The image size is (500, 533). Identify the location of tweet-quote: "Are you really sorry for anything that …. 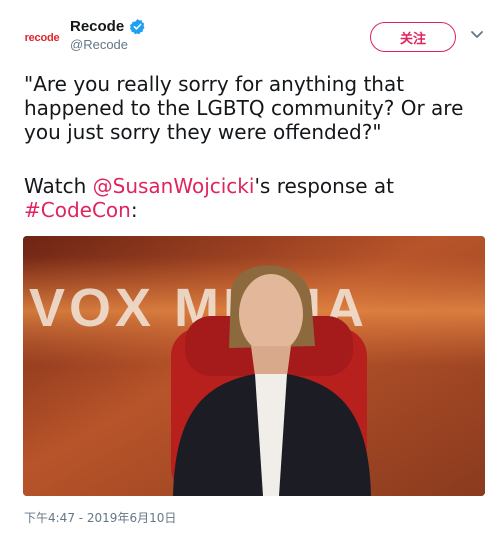
(244, 108).